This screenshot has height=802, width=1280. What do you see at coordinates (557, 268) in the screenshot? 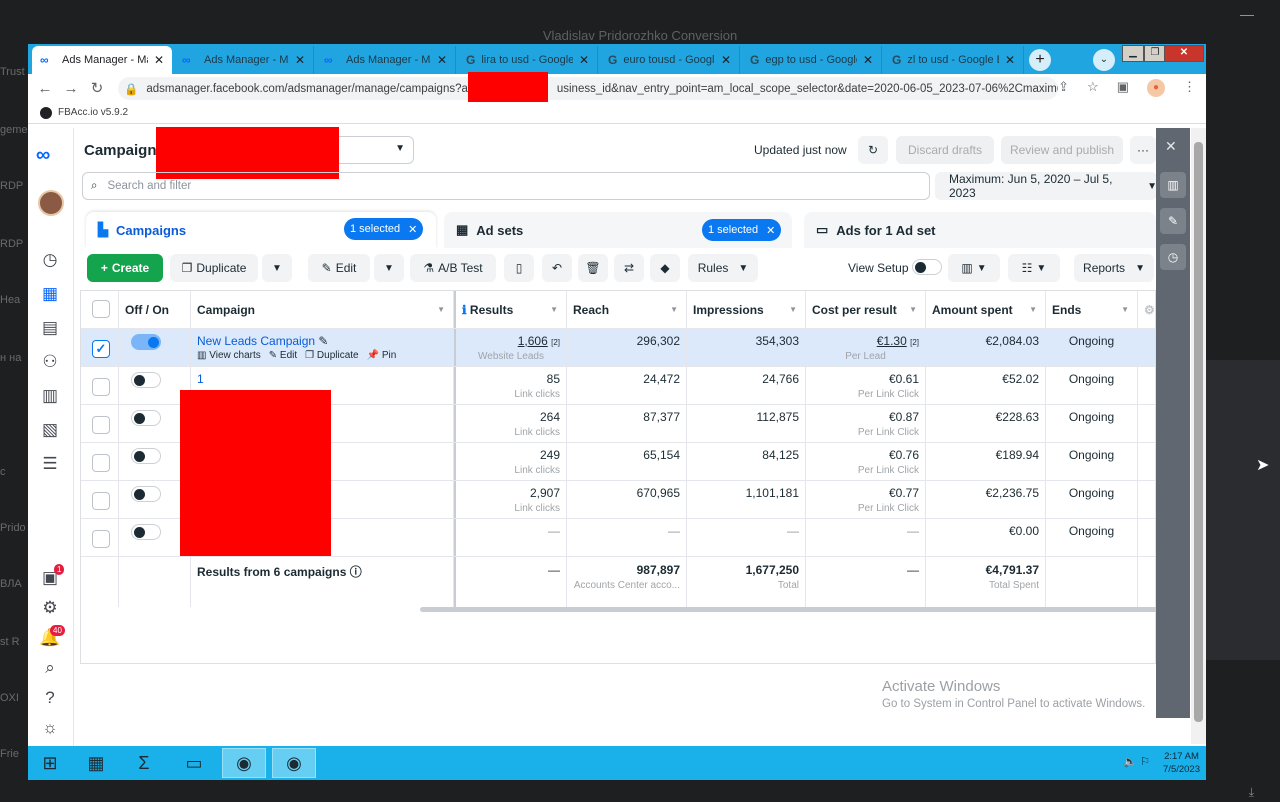
I see `undo-button: ↶` at bounding box center [557, 268].